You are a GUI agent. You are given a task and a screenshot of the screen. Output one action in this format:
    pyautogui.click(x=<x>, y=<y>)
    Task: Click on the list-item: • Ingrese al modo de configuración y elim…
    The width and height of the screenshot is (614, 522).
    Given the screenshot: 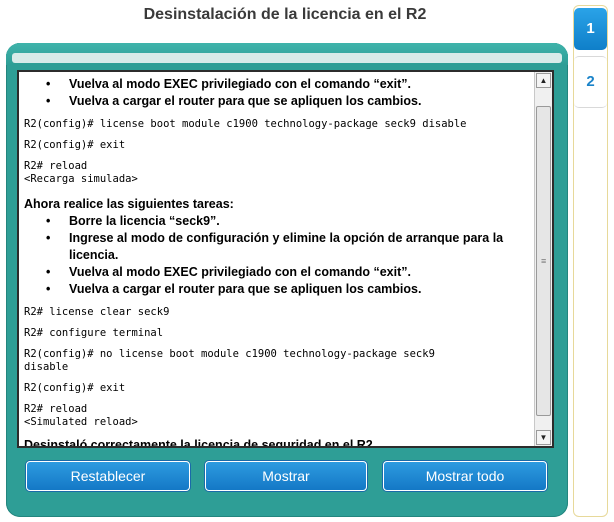 What is the action you would take?
    pyautogui.click(x=275, y=246)
    